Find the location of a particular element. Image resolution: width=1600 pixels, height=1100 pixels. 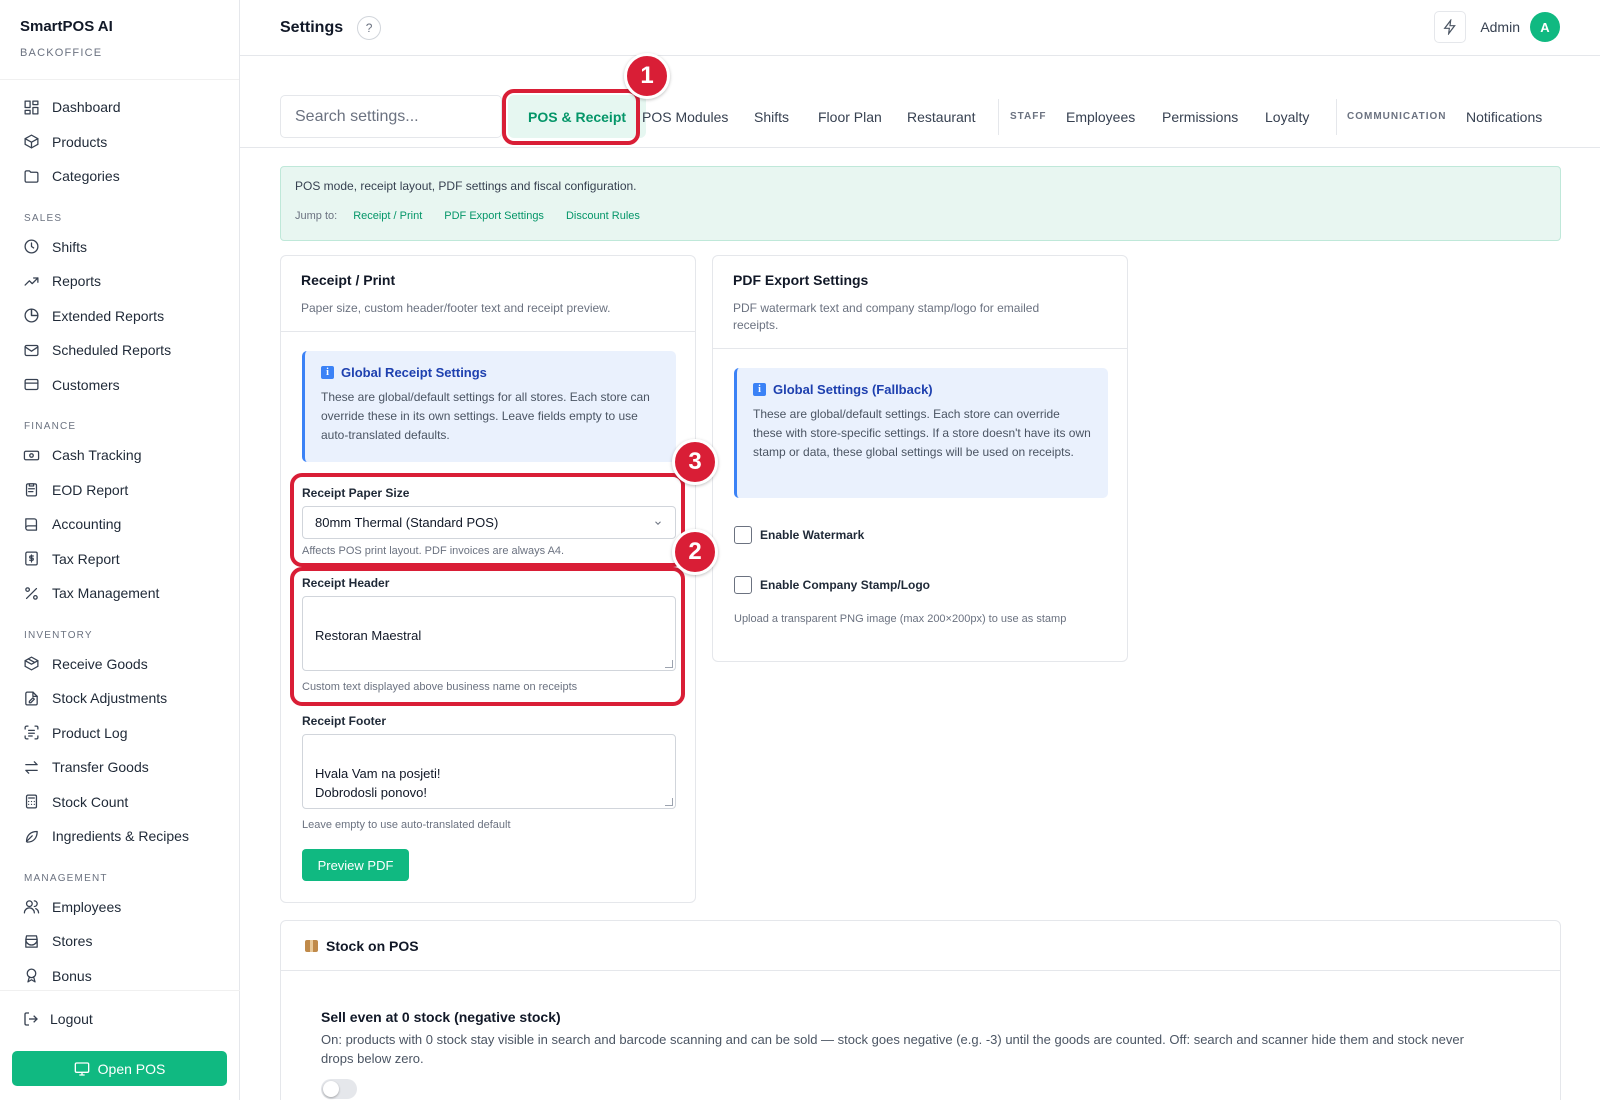

sidebar-item-label: Tax Management is located at coordinates (106, 593).